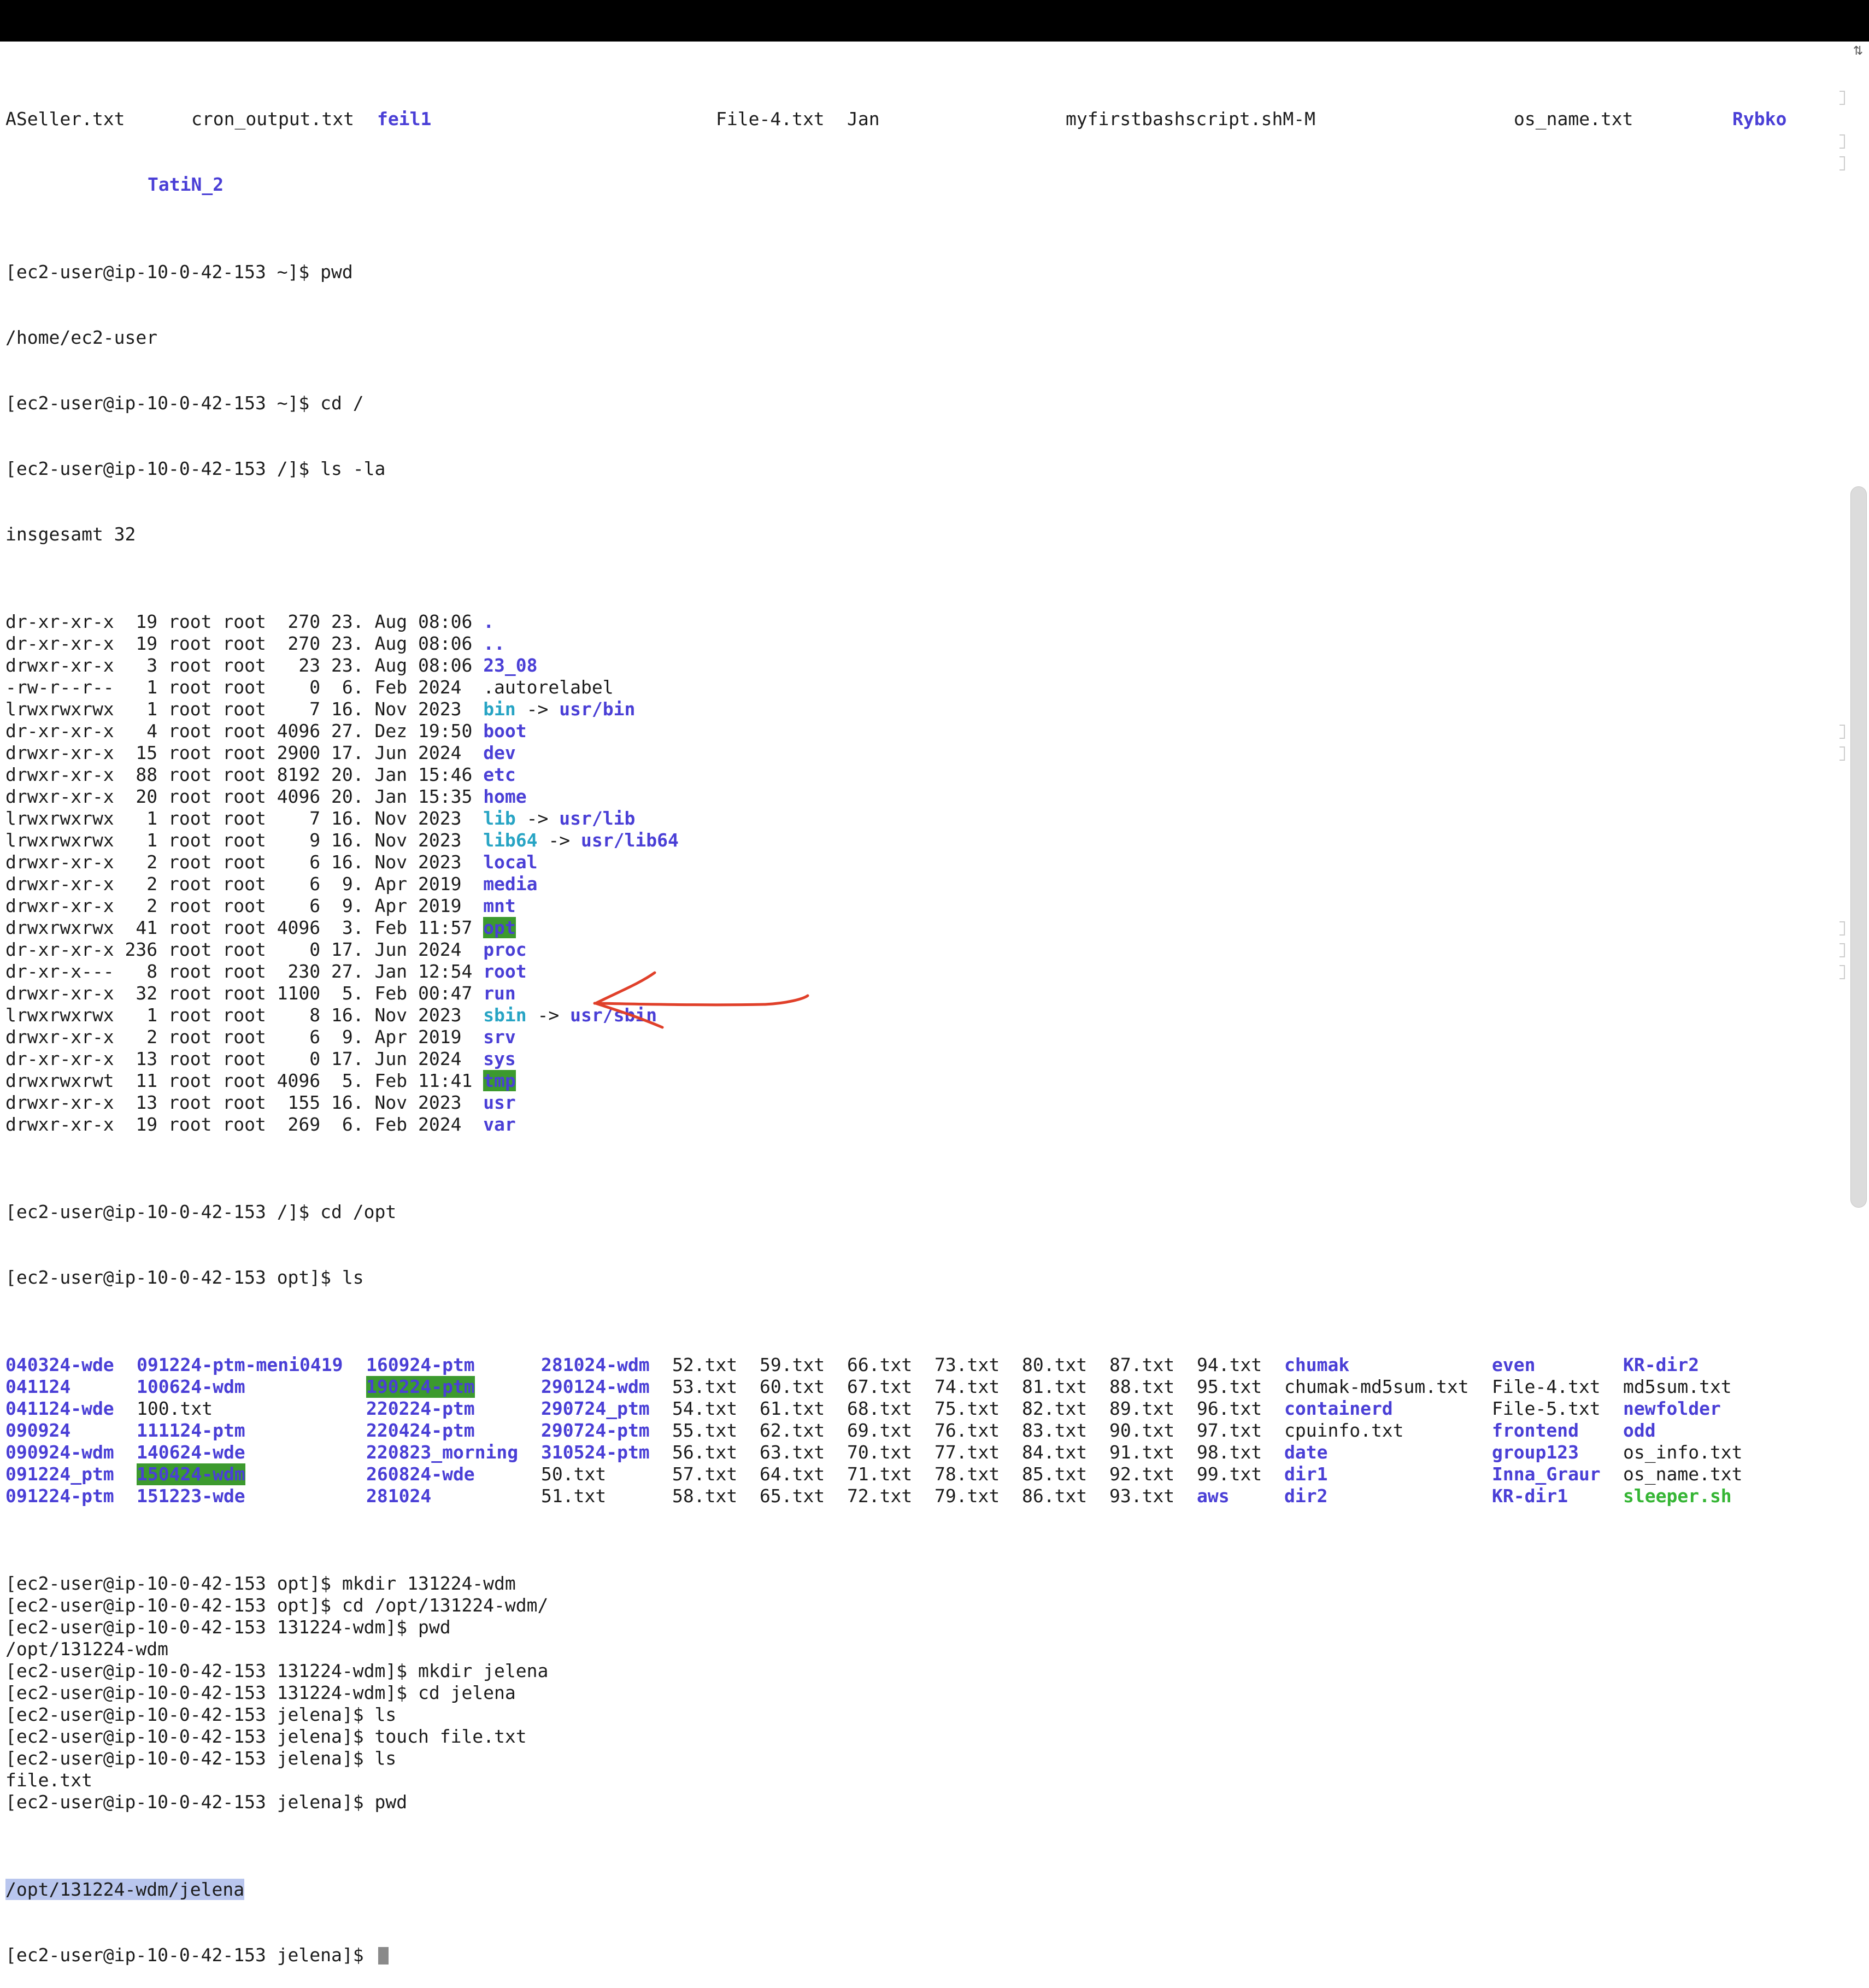 Image resolution: width=1869 pixels, height=1988 pixels. I want to click on list-item: 71.txt, so click(880, 1474).